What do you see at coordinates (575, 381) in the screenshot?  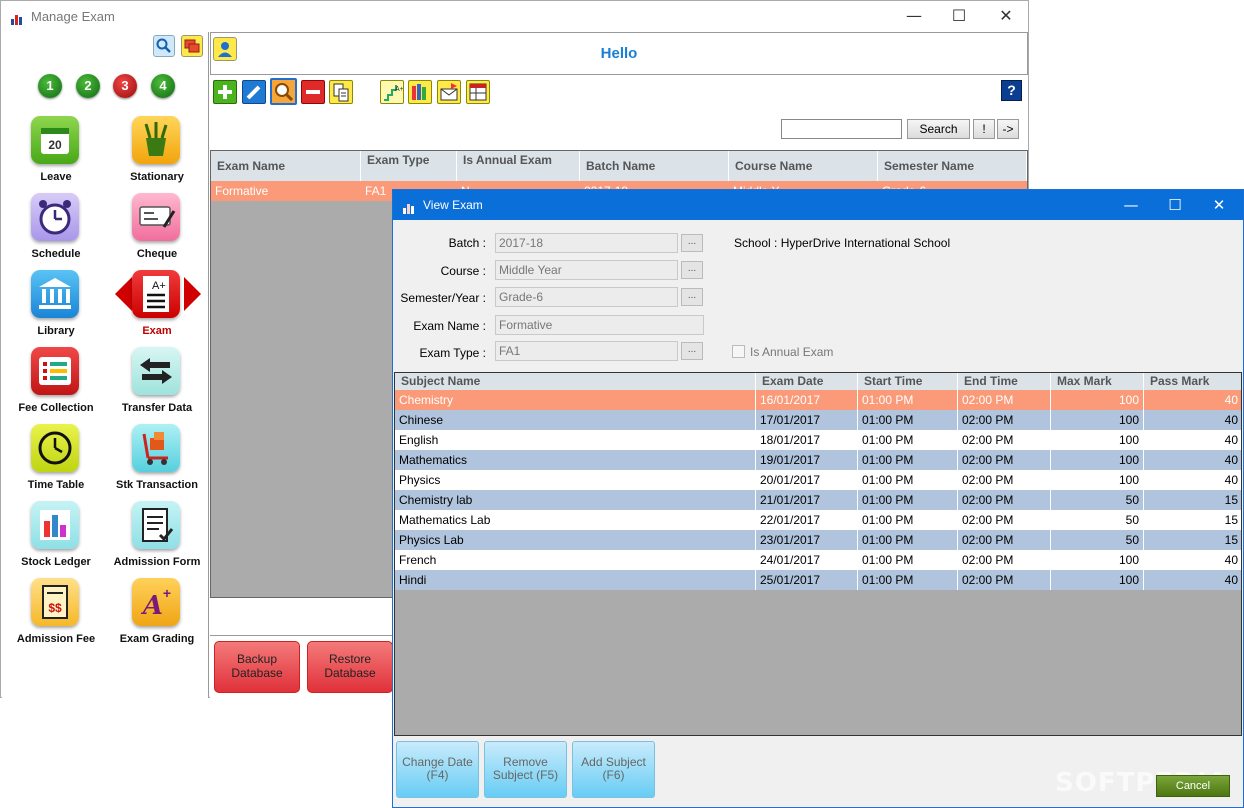 I see `column-header: Subject Name` at bounding box center [575, 381].